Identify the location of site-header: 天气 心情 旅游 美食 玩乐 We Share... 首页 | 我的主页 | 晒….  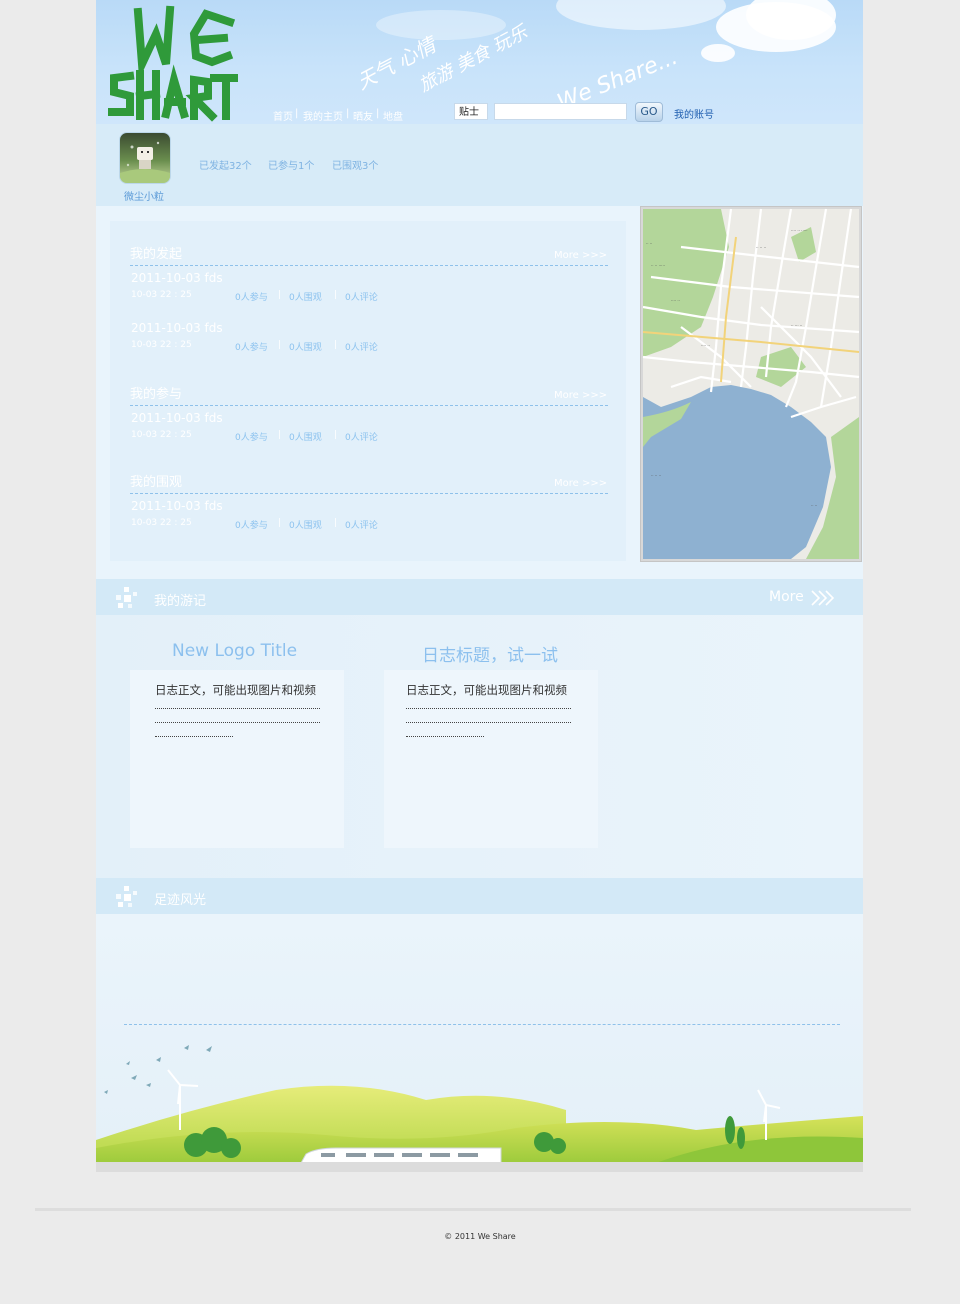
(479, 62).